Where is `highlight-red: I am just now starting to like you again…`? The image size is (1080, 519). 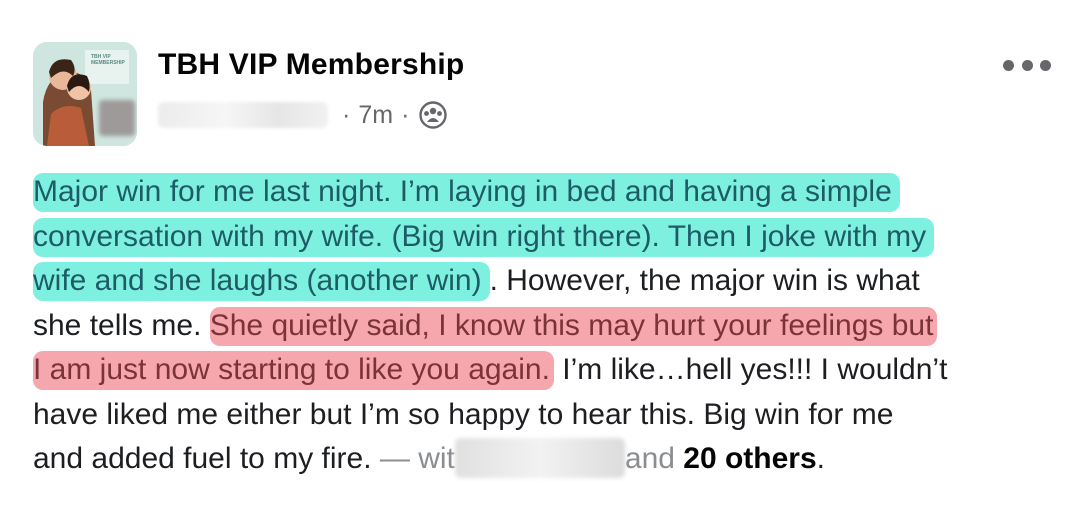
highlight-red: I am just now starting to like you again… is located at coordinates (293, 370).